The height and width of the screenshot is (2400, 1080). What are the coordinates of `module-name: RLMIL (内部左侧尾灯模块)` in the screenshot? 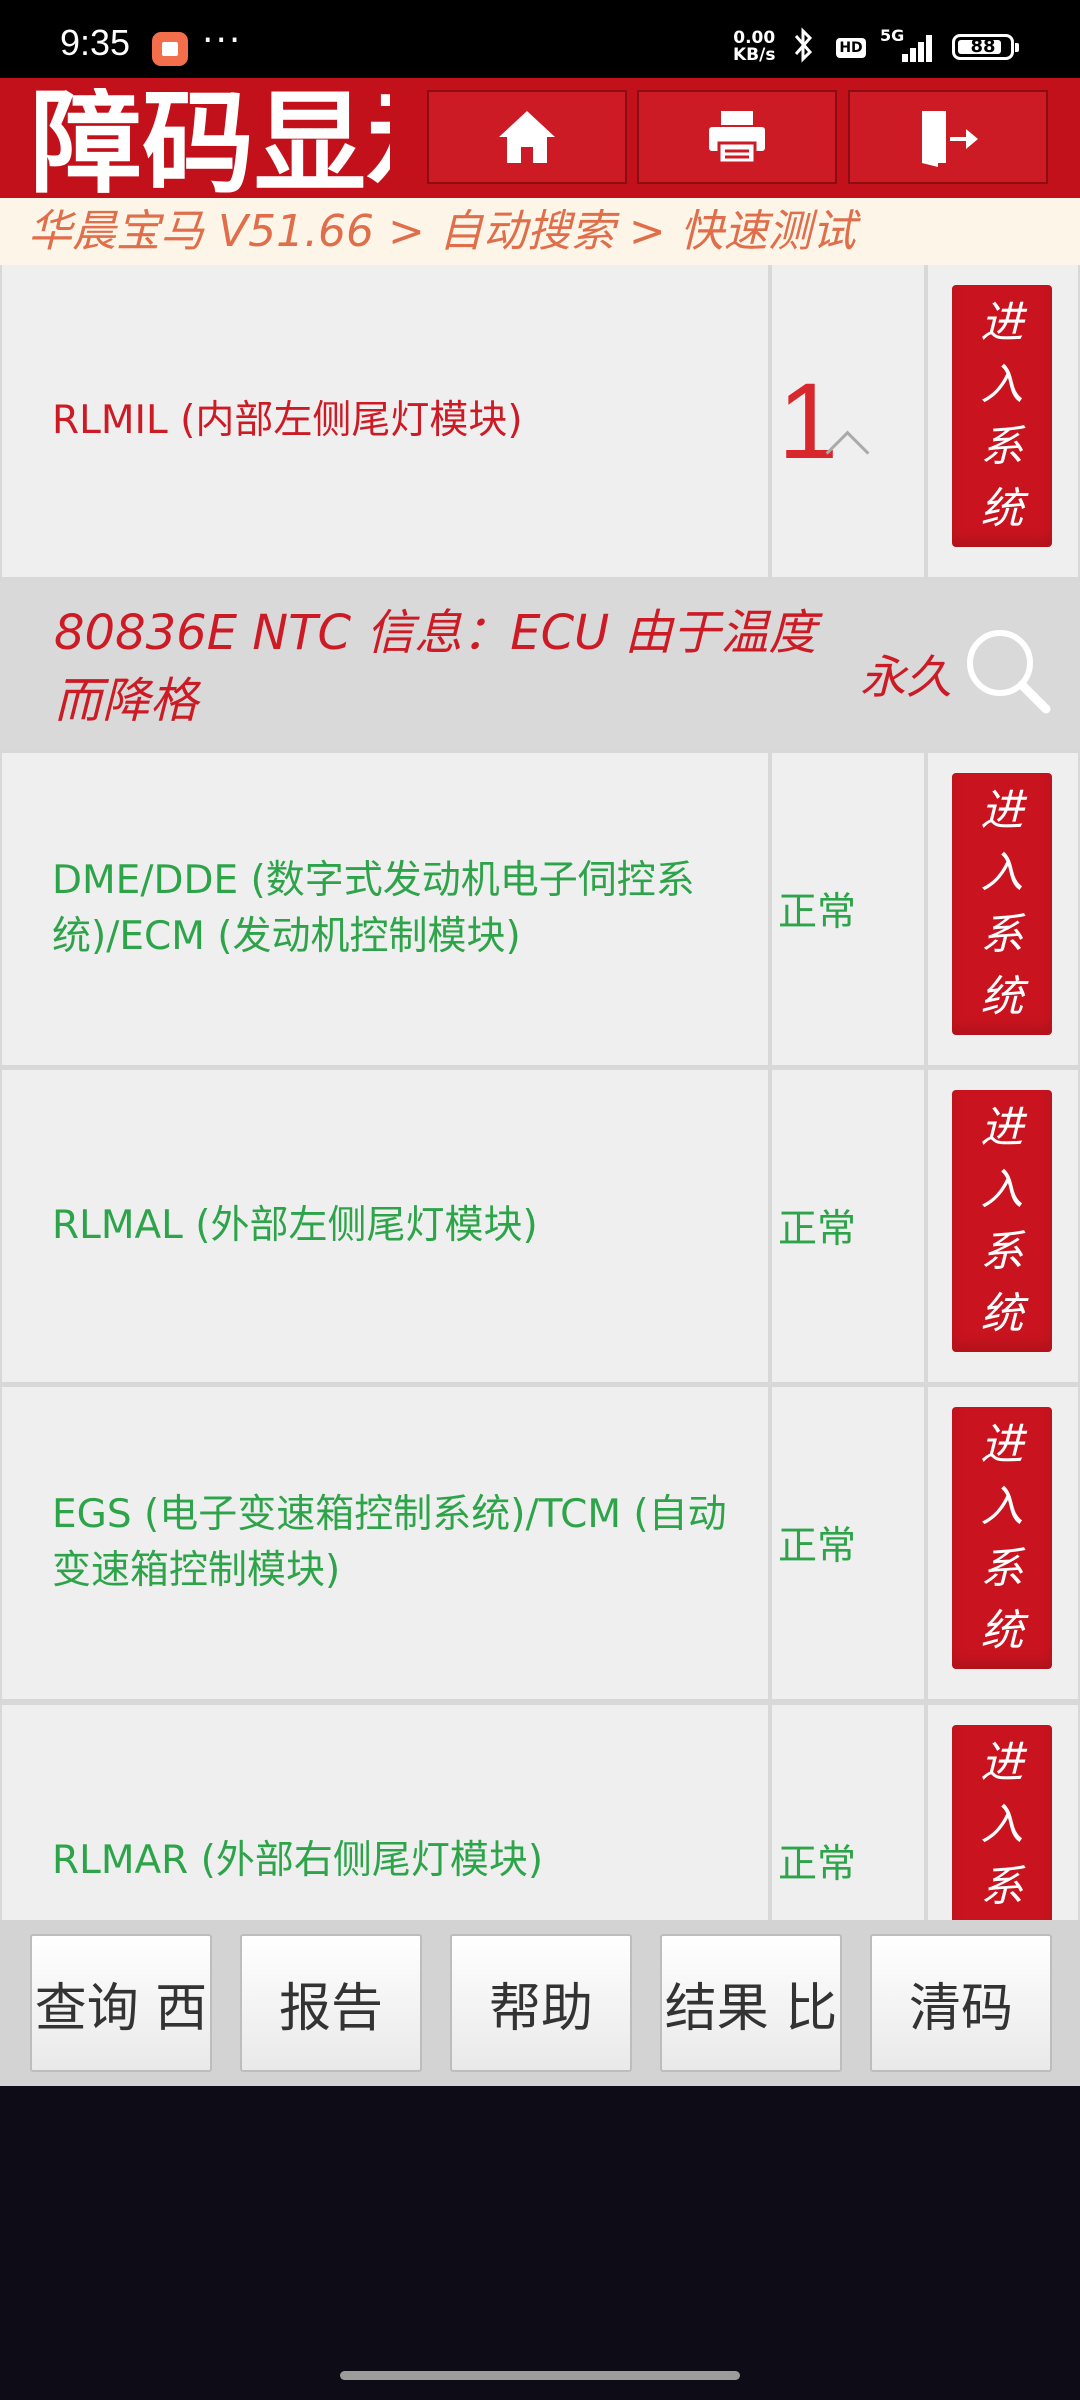 It's located at (385, 421).